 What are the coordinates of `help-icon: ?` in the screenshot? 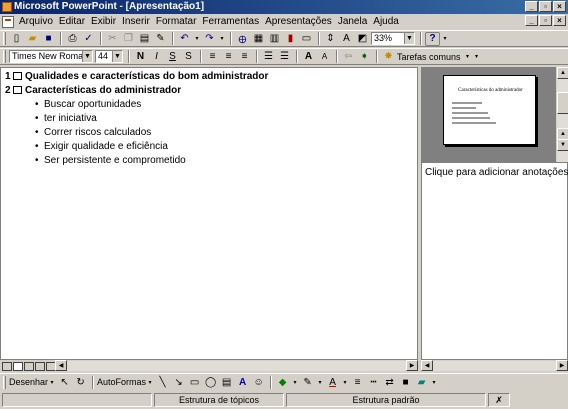 It's located at (432, 38).